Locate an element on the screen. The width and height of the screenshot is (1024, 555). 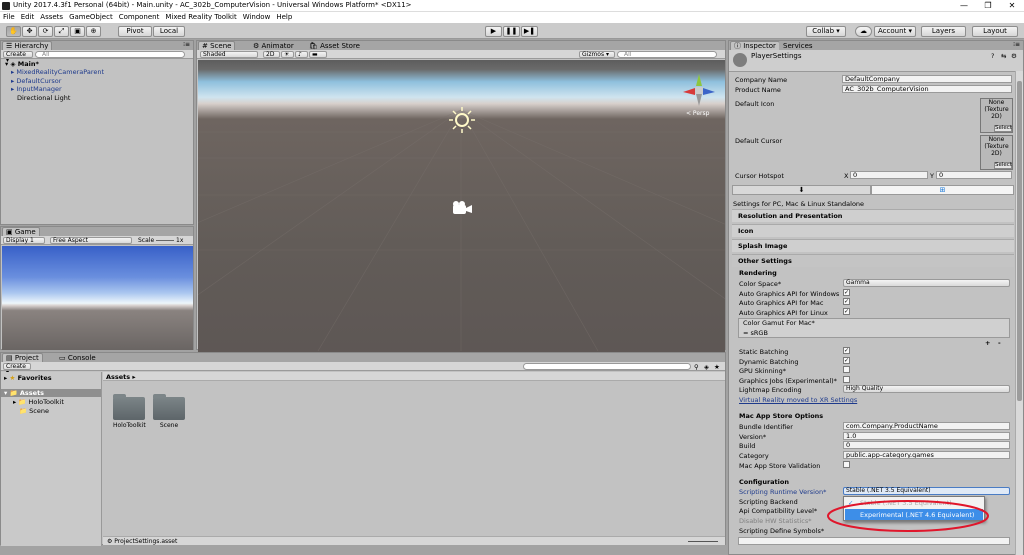
inspector-scrollbar is located at coordinates (1019, 313).